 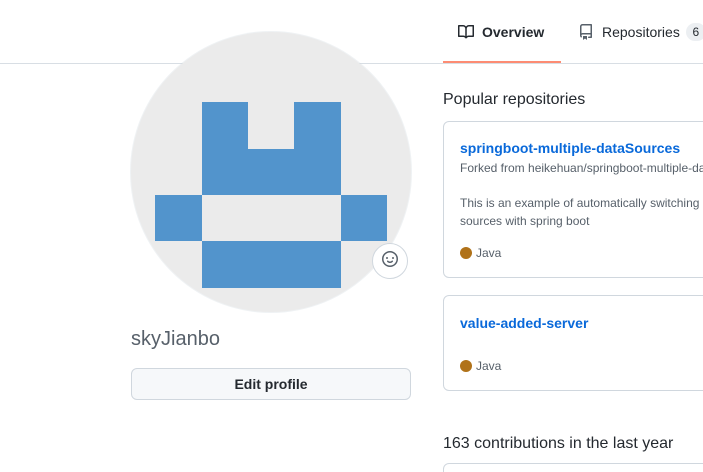 I want to click on tab-repositories-label: Repositories, so click(x=641, y=32).